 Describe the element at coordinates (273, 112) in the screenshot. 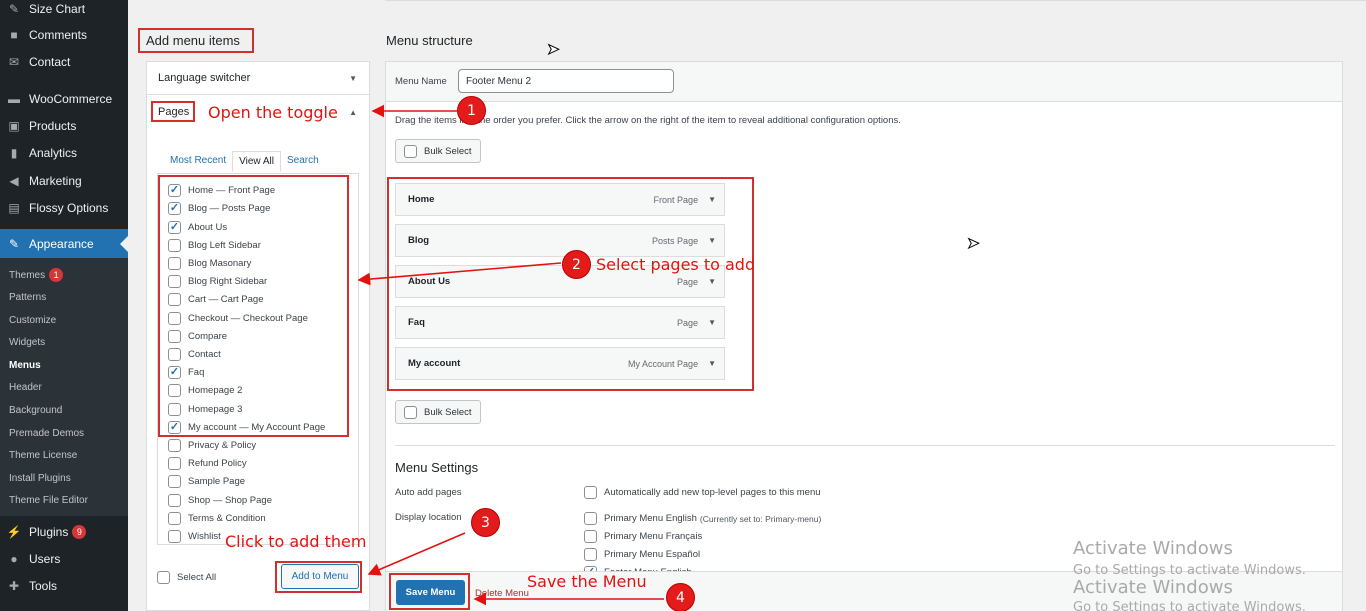

I see `step-1-text: Open the toggle` at that location.